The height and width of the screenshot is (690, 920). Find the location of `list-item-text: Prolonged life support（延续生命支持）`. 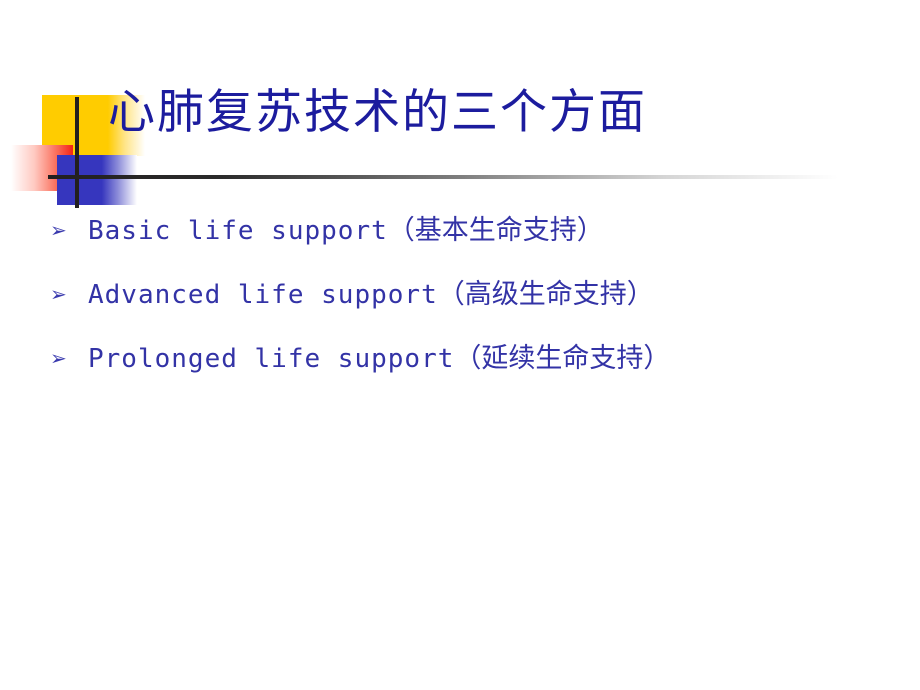

list-item-text: Prolonged life support（延续生命支持） is located at coordinates (379, 359).